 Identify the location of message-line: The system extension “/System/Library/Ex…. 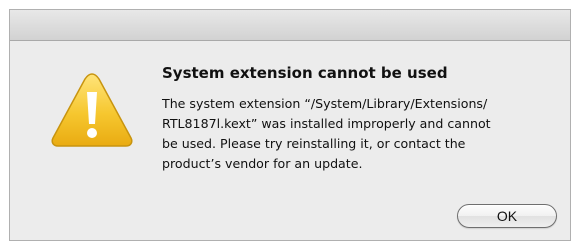
(325, 103).